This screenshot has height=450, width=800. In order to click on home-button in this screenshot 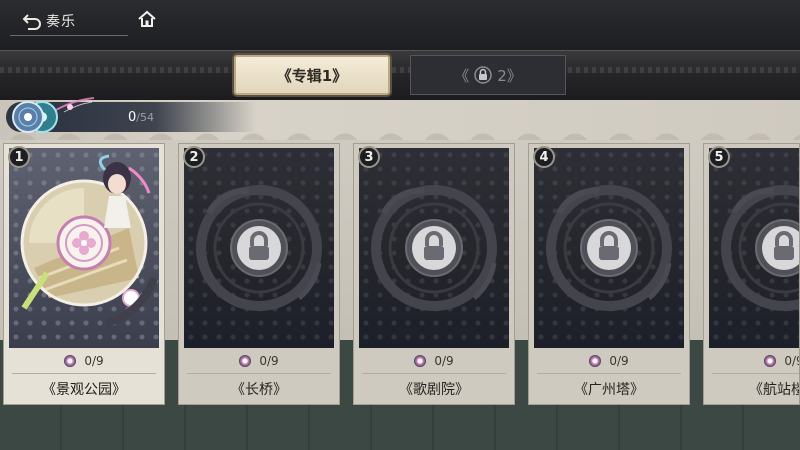, I will do `click(147, 21)`.